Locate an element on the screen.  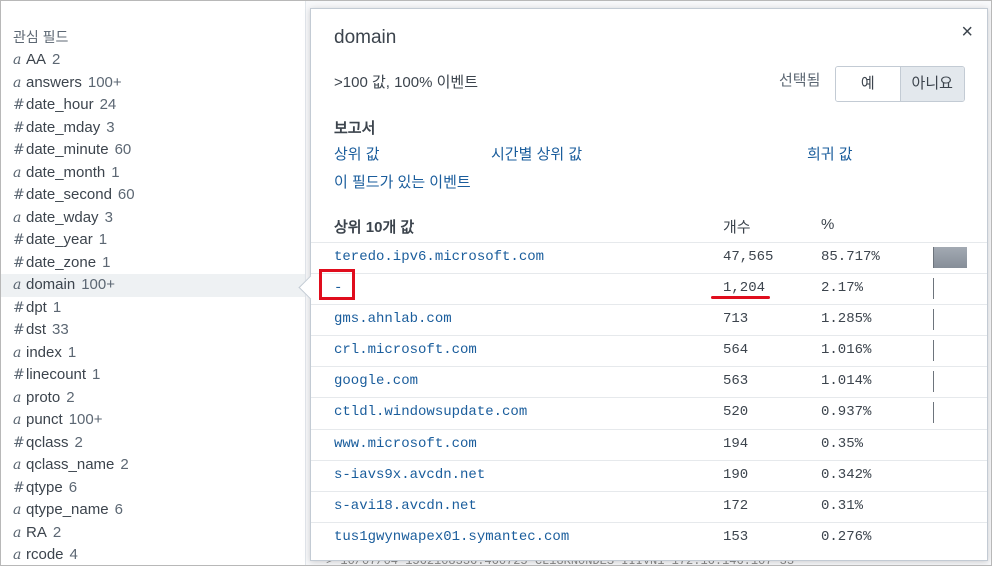
field-item-date_wday: a date_wday 3 is located at coordinates (153, 218).